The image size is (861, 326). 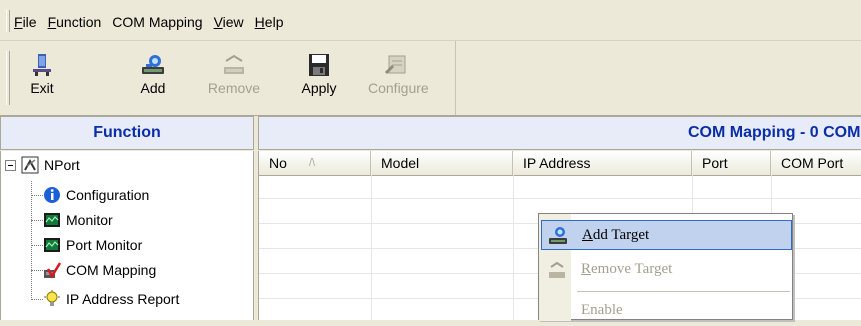 I want to click on menu-bar: File Function COM Mapping View Help, so click(x=430, y=20).